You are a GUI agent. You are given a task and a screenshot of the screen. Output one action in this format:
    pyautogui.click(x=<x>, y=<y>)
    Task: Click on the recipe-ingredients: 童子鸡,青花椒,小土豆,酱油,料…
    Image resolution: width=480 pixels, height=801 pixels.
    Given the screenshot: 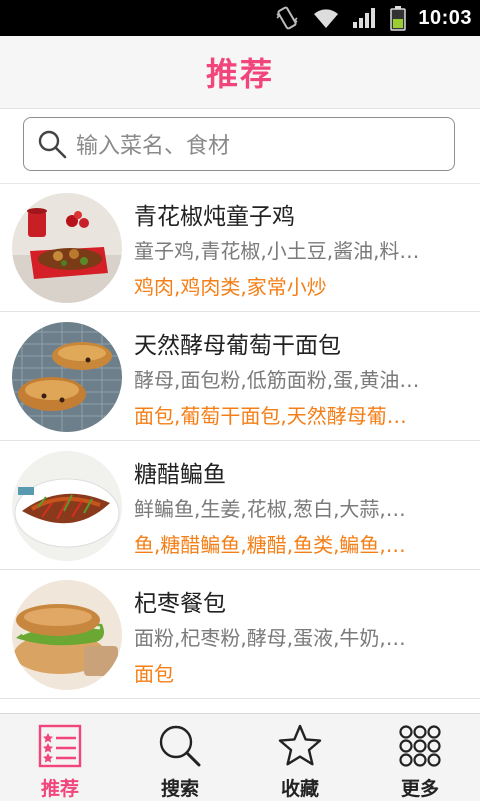 What is the action you would take?
    pyautogui.click(x=277, y=251)
    